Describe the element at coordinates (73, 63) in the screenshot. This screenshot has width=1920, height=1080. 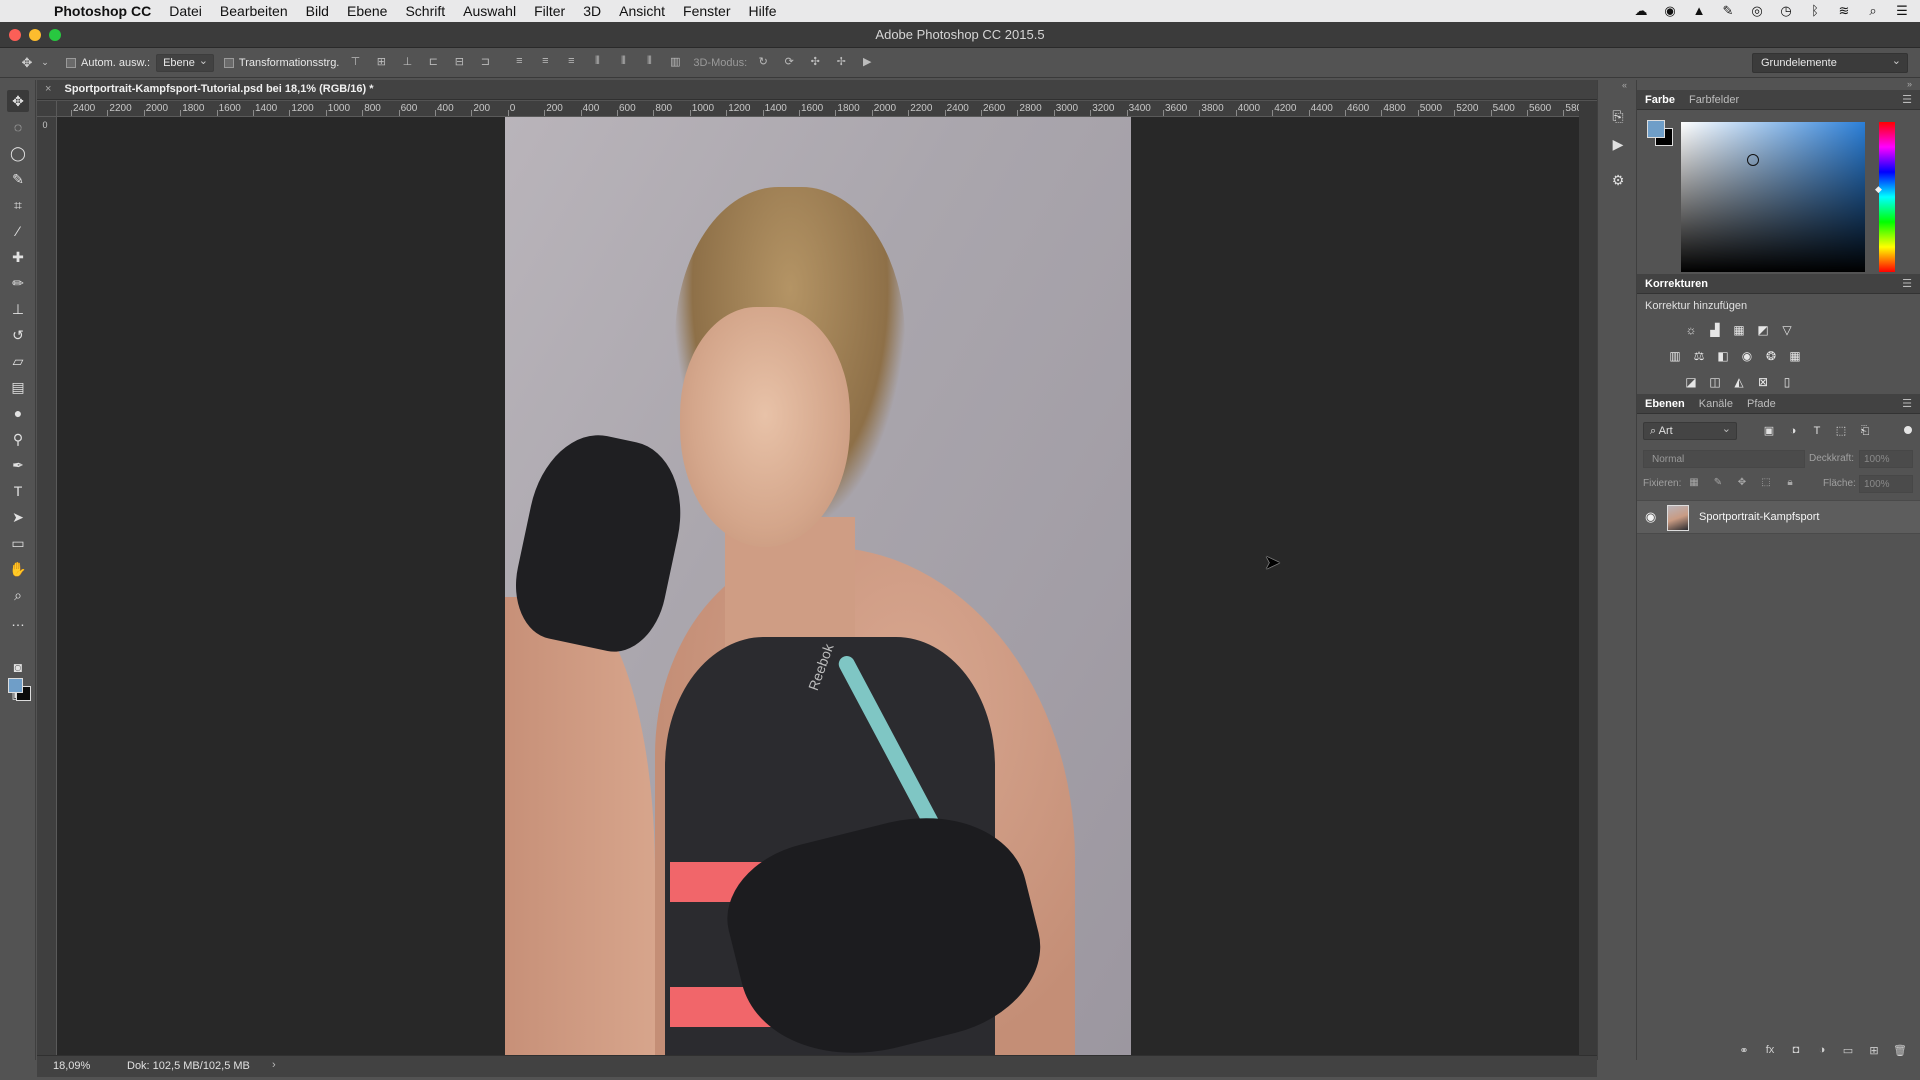
I see `auto-select-checkbox` at that location.